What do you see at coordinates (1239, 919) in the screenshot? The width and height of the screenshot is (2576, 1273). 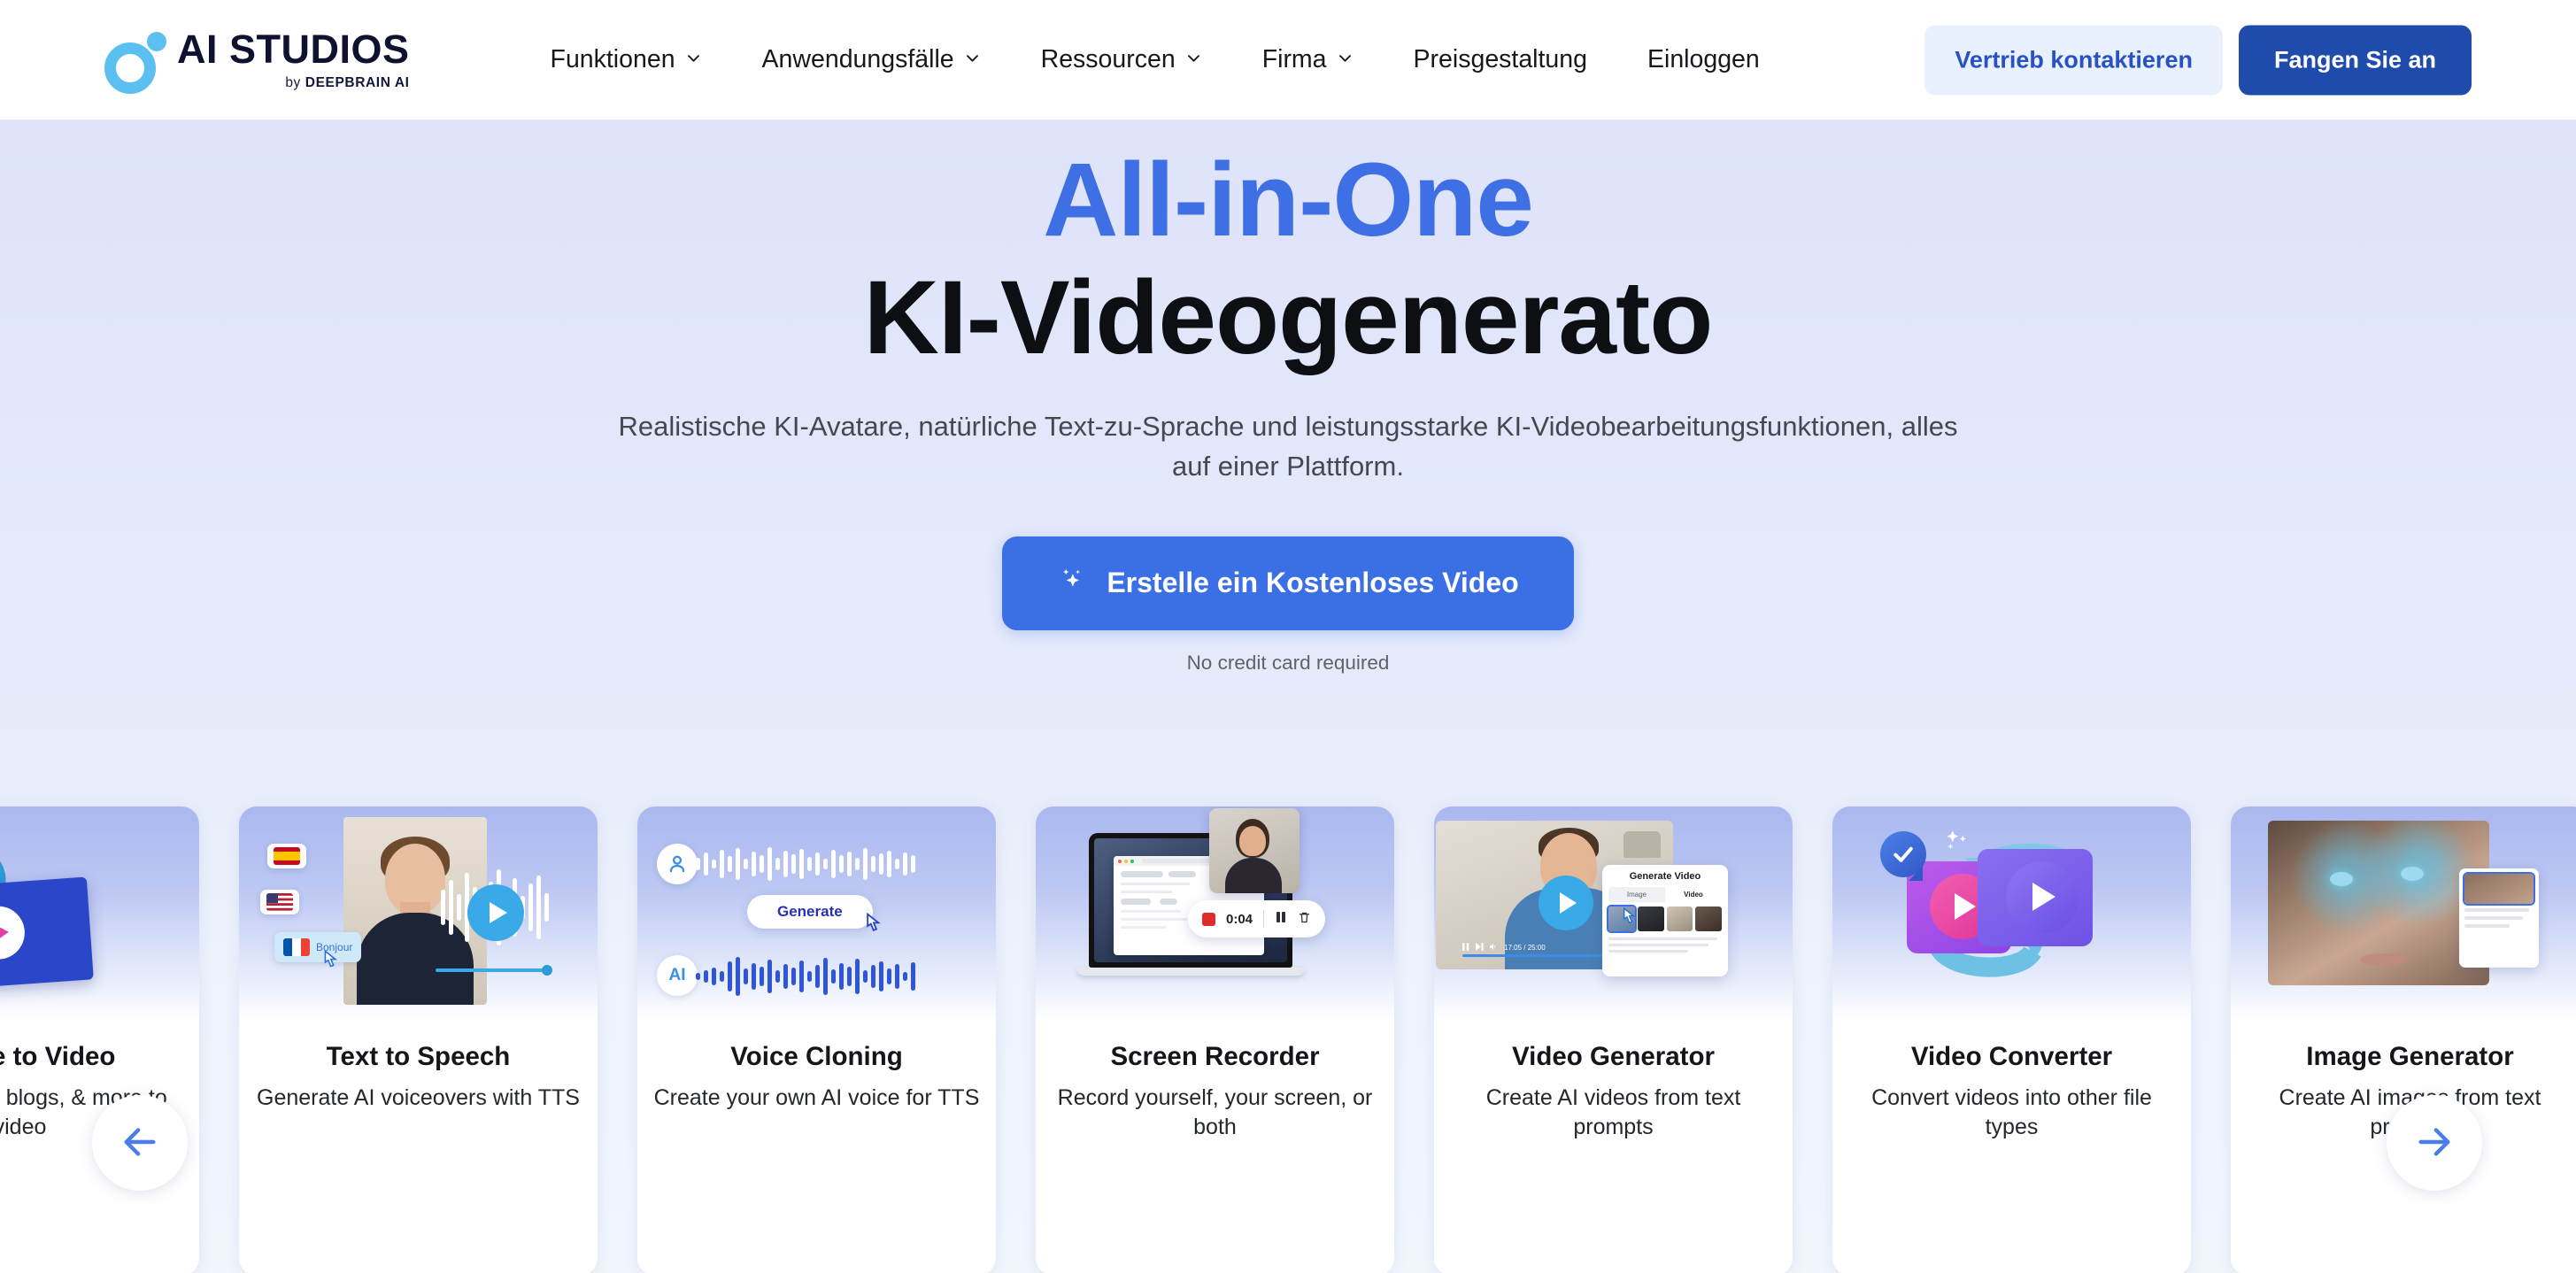 I see `record-timer: 0:04` at bounding box center [1239, 919].